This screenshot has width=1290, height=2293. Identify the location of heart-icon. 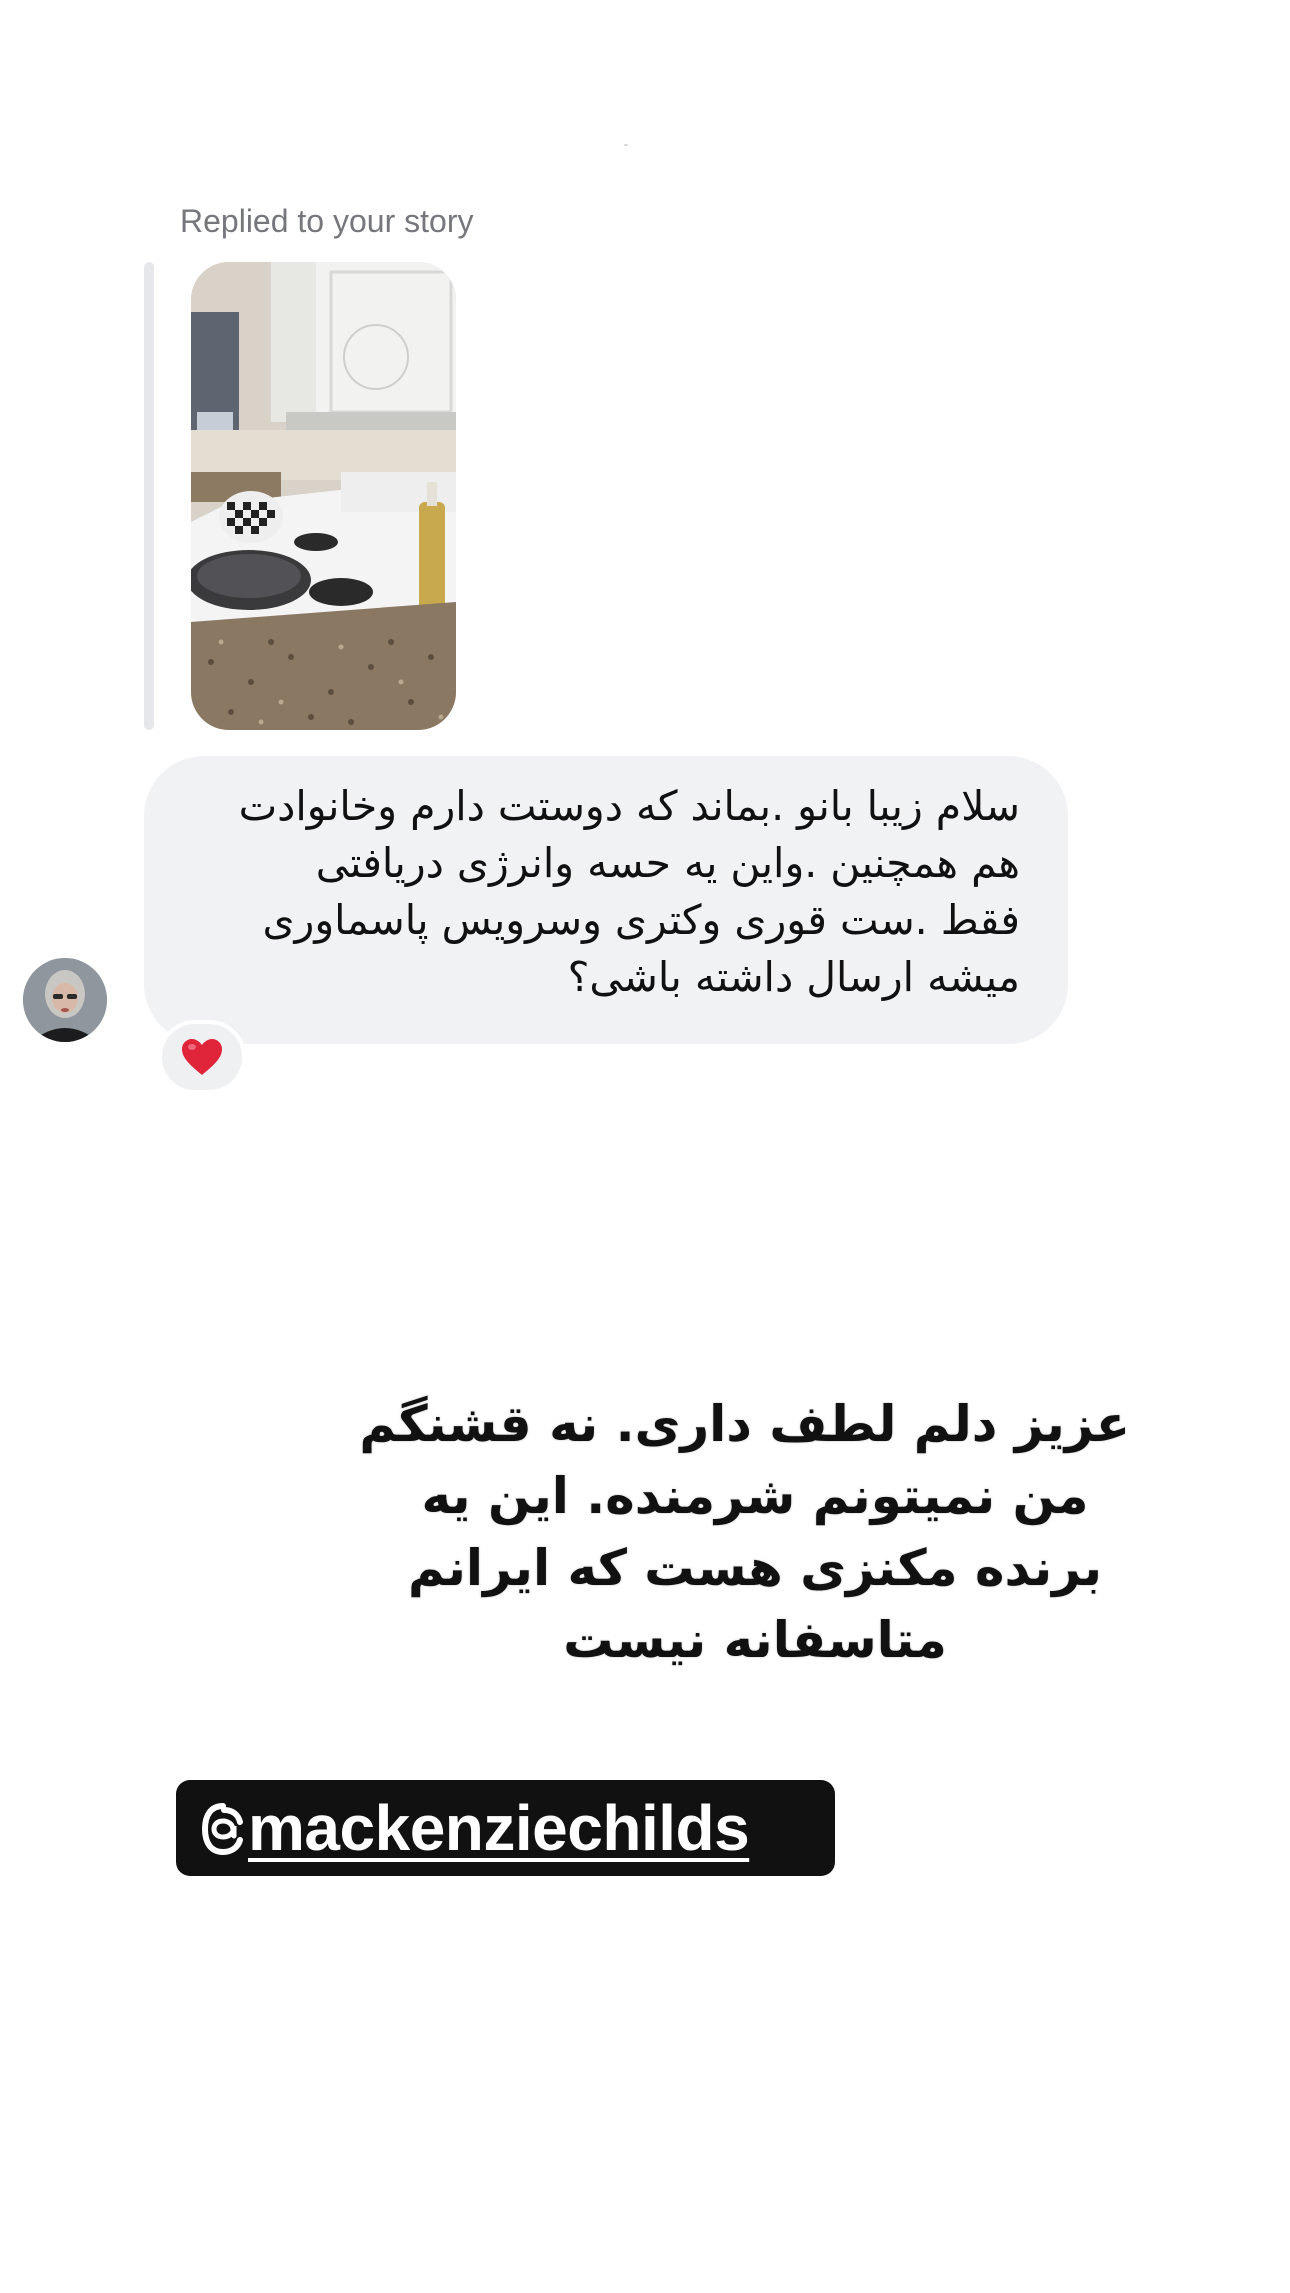
(202, 1057).